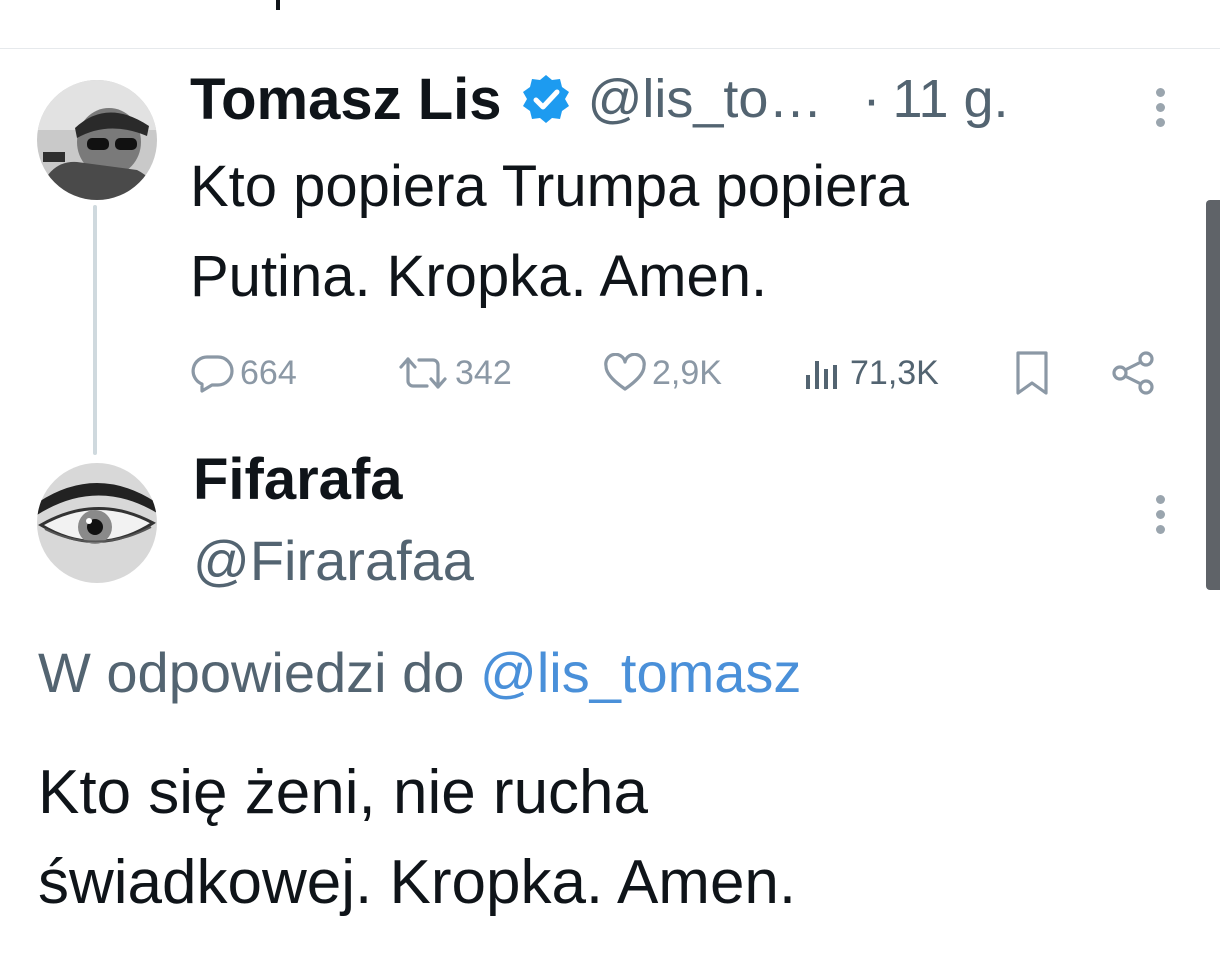 The image size is (1220, 960). Describe the element at coordinates (268, 372) in the screenshot. I see `reply-count: 664` at that location.